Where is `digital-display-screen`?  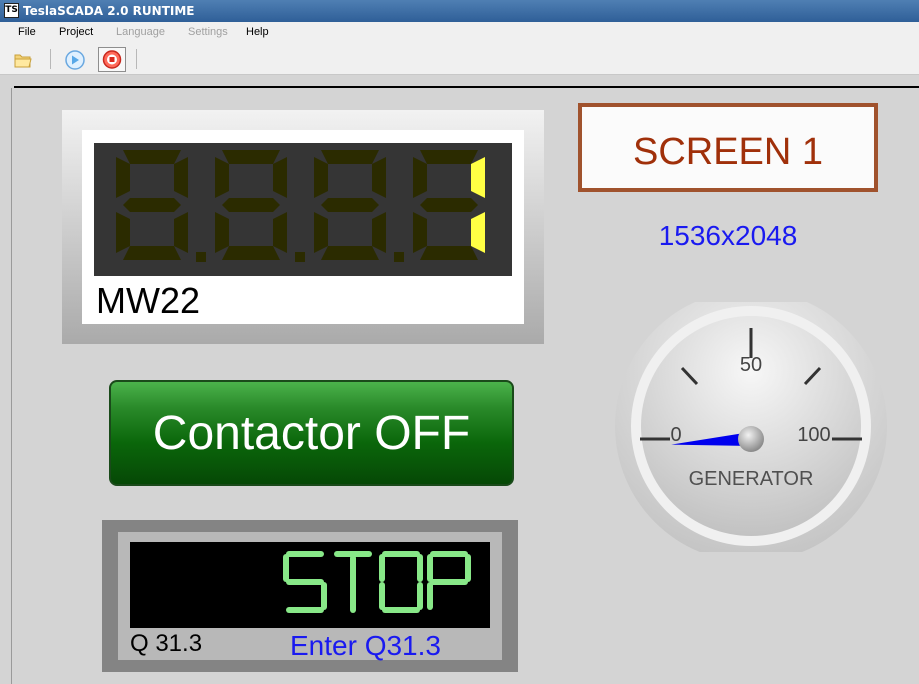
digital-display-screen is located at coordinates (303, 209).